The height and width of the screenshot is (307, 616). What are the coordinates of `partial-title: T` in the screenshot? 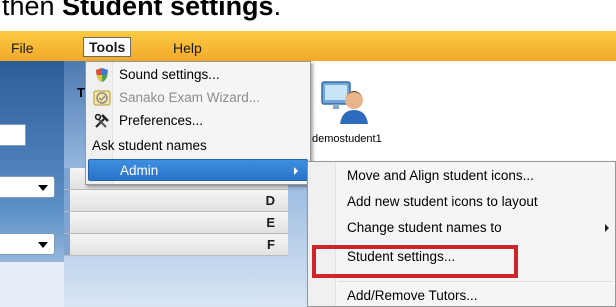 It's located at (81, 92).